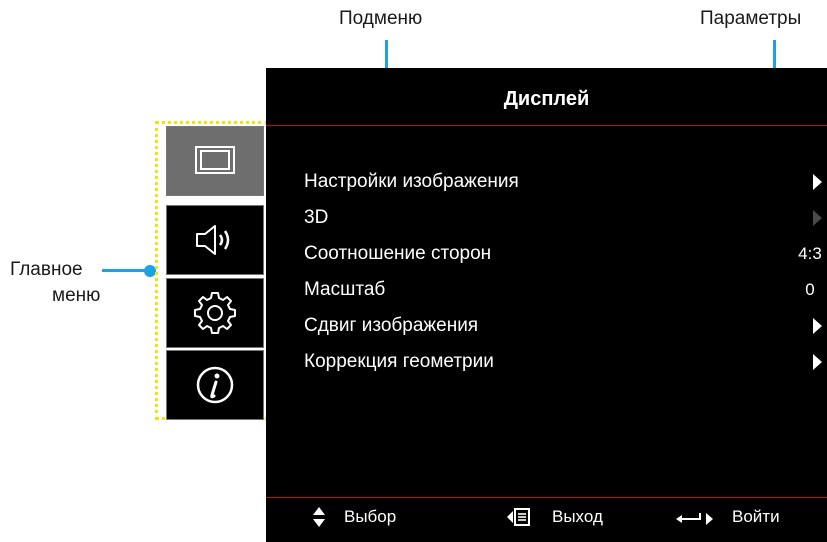  I want to click on submenu-callout-label: Подменю, so click(381, 18).